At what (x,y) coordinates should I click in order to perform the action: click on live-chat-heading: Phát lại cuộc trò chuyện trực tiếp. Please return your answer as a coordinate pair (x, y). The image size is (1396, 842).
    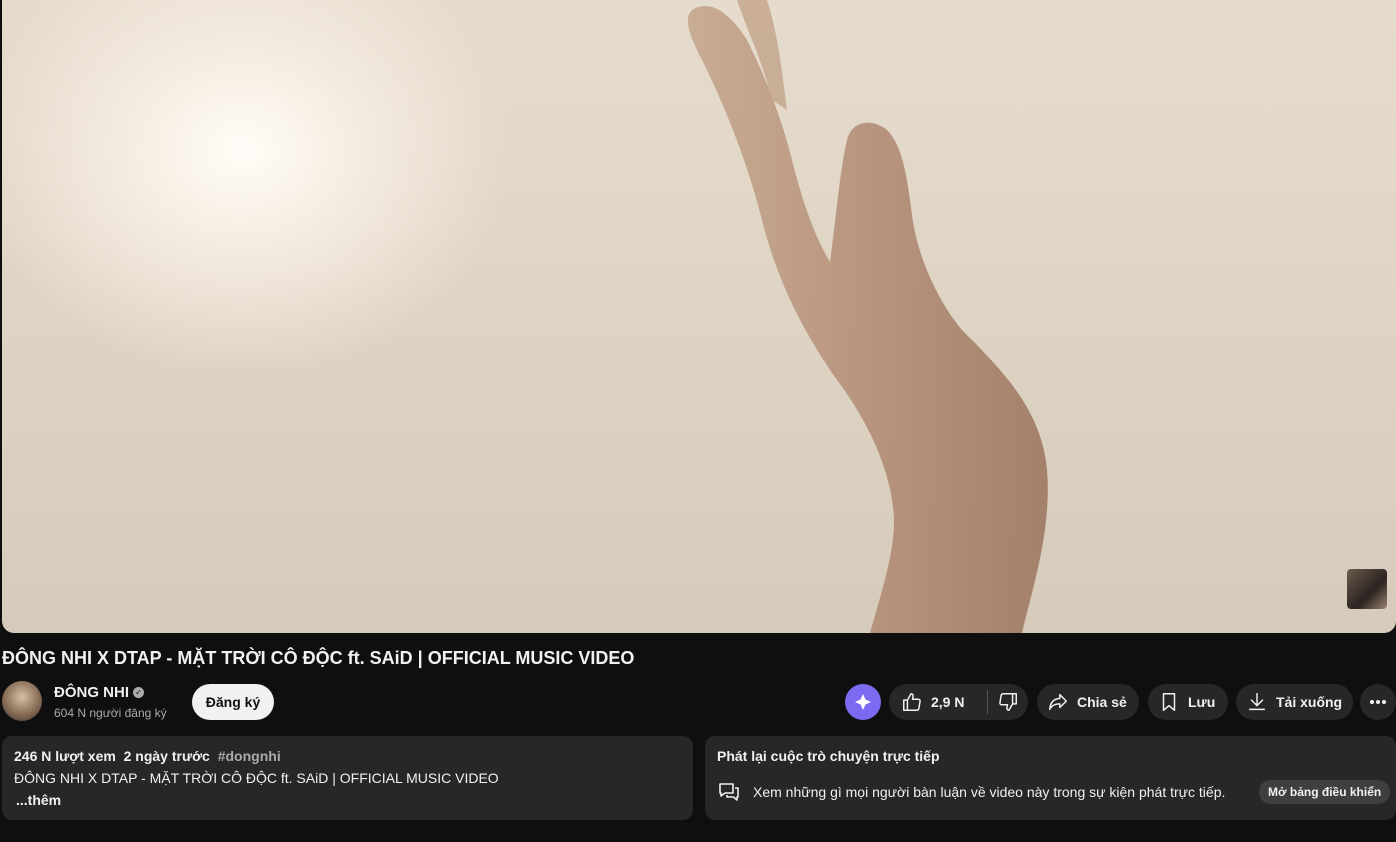
    Looking at the image, I should click on (828, 756).